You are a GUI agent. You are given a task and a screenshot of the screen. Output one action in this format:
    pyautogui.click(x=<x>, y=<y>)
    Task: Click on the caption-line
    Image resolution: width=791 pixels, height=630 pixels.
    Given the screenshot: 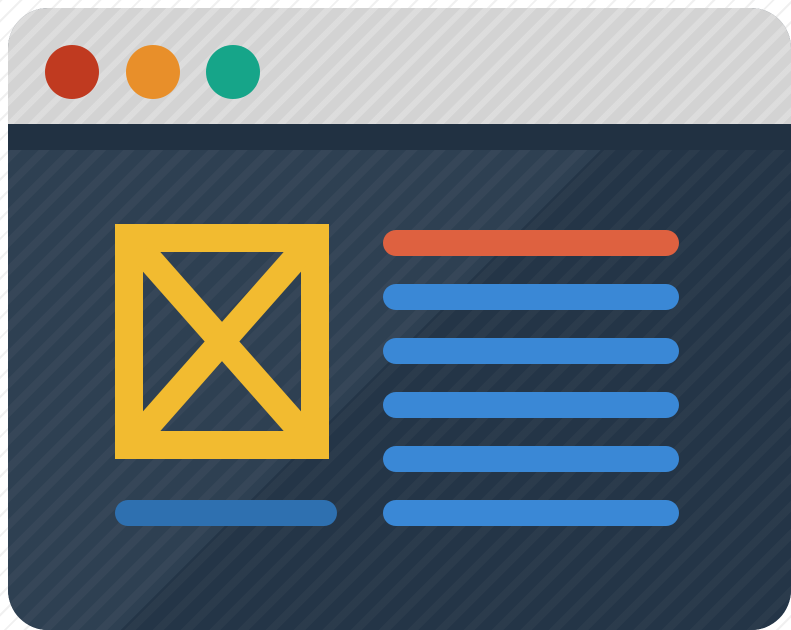 What is the action you would take?
    pyautogui.click(x=226, y=513)
    